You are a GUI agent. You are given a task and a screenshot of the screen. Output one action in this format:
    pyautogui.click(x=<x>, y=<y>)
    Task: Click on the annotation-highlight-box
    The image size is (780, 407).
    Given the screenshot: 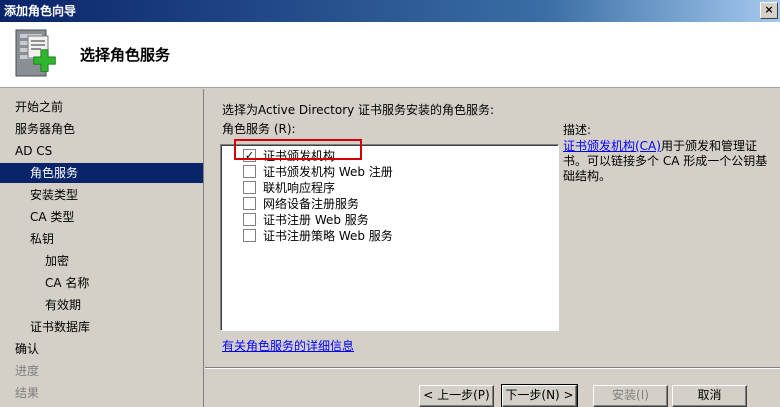 What is the action you would take?
    pyautogui.click(x=298, y=149)
    